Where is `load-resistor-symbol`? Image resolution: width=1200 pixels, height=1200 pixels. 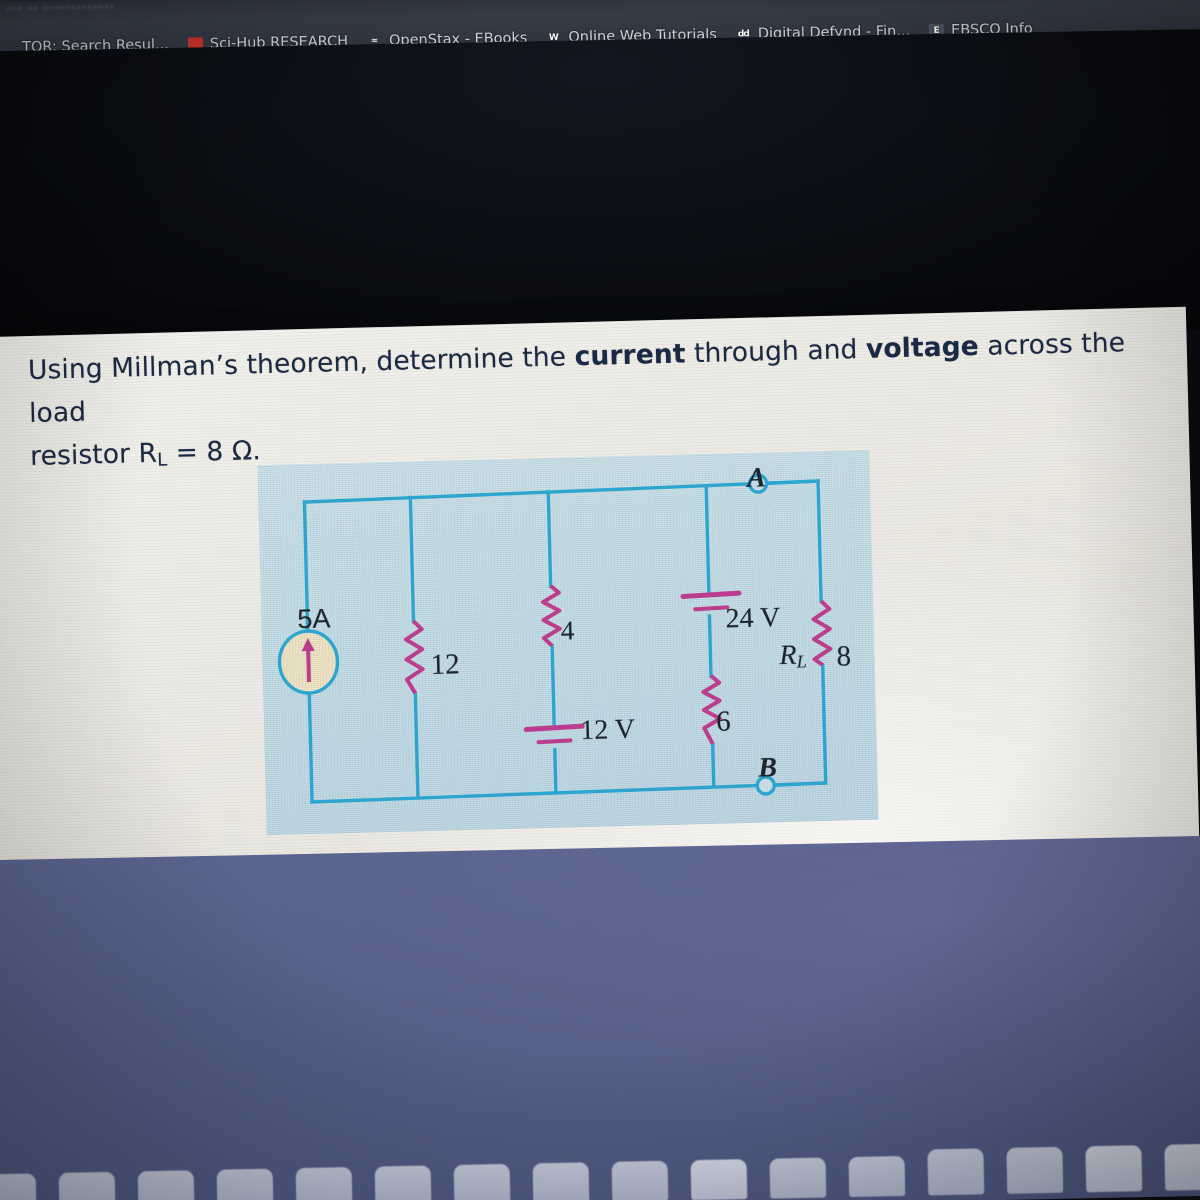
load-resistor-symbol is located at coordinates (822, 633).